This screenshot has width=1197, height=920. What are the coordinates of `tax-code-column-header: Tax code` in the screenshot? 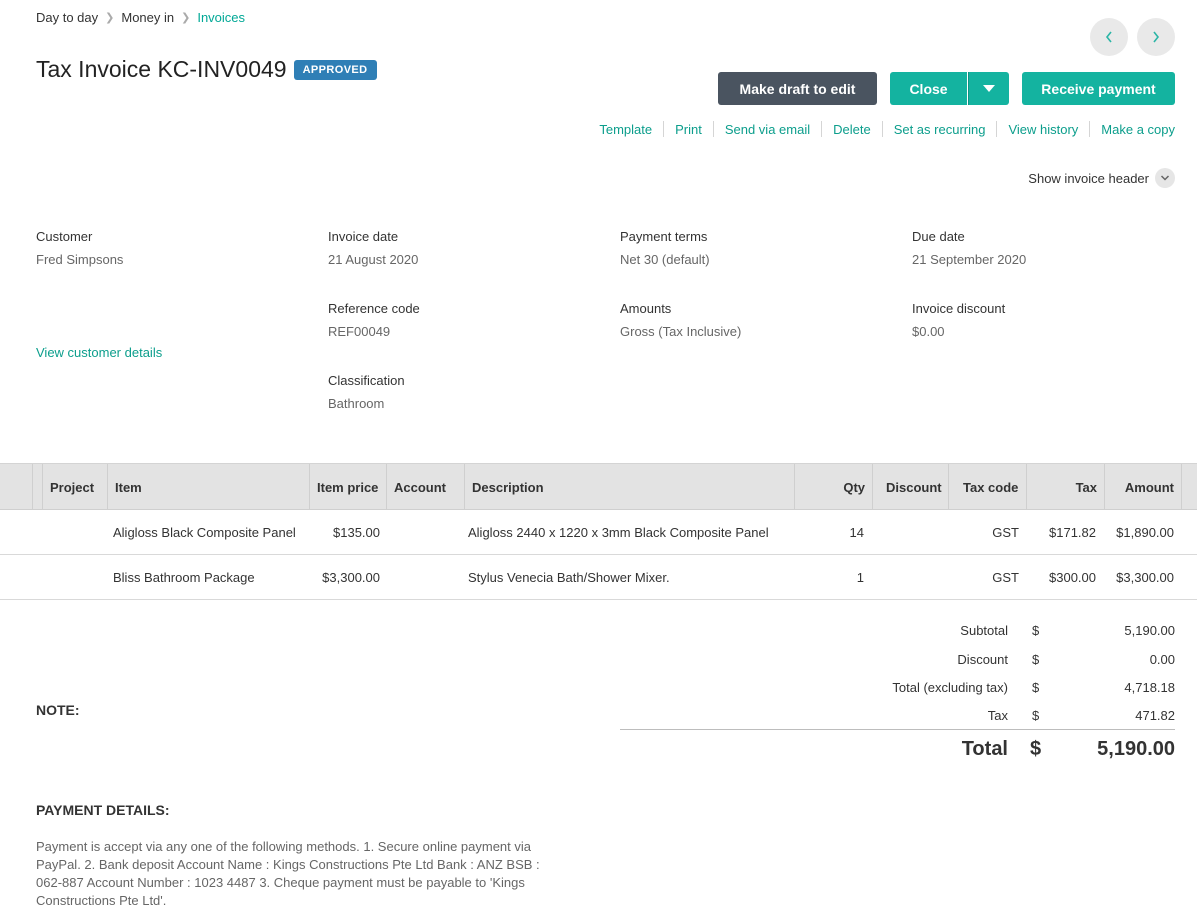 It's located at (987, 487).